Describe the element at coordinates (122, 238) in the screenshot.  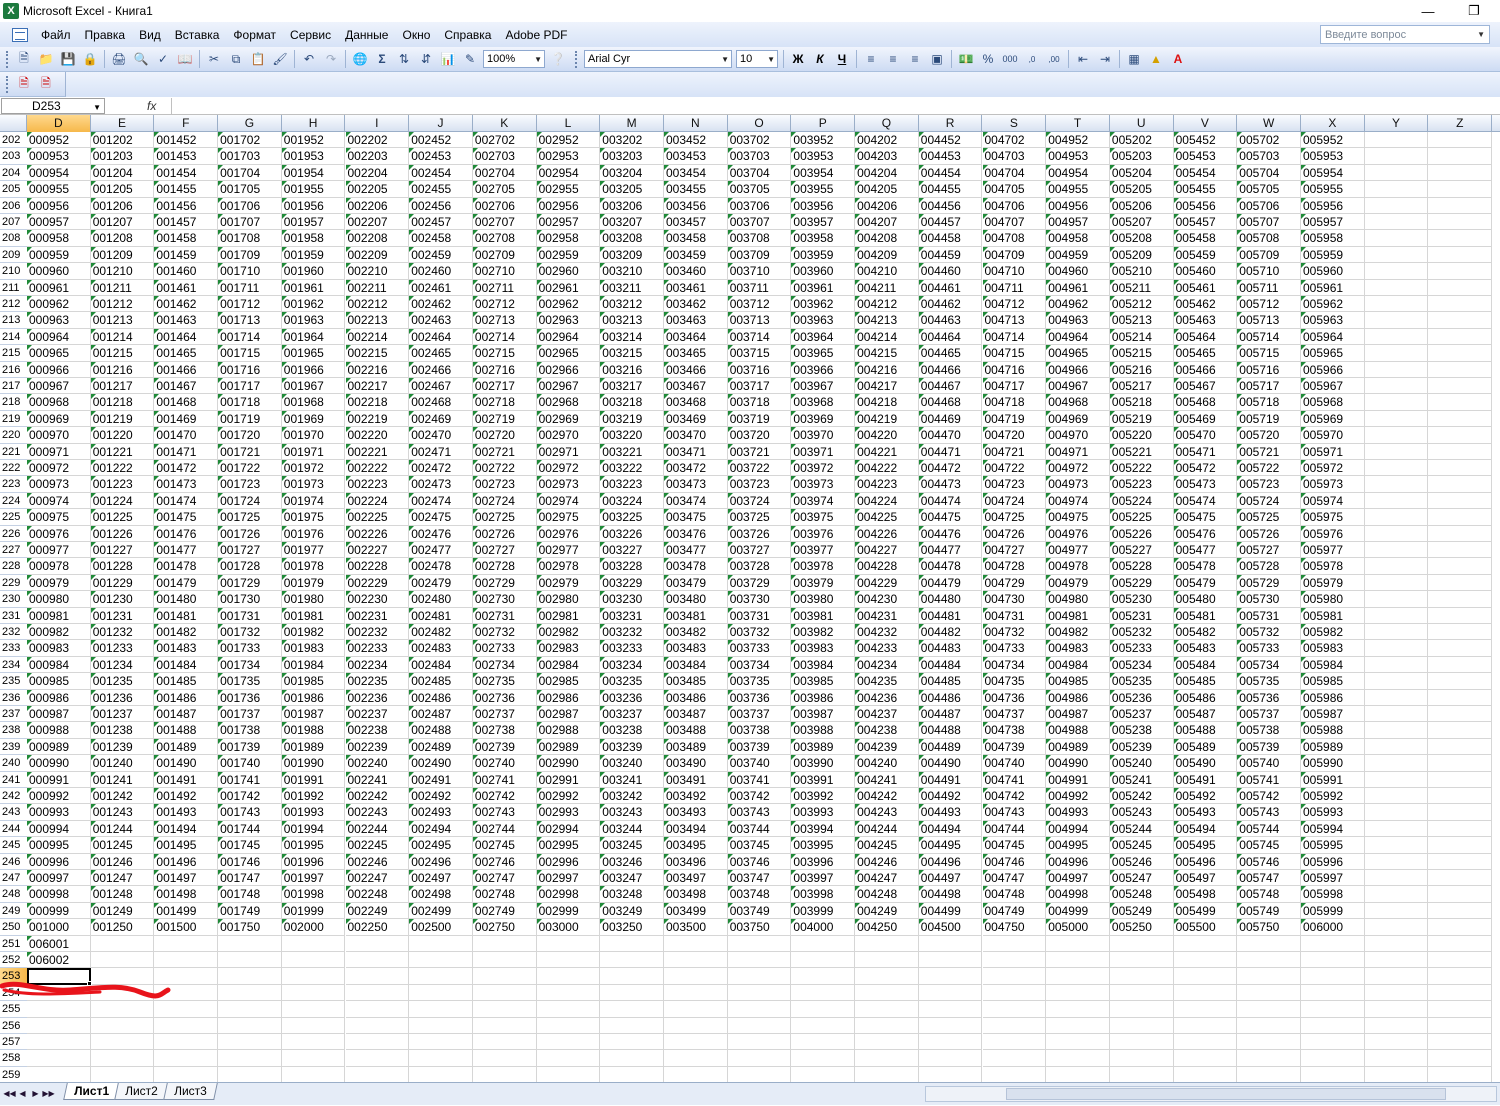
I see `cell-E208: 001208` at that location.